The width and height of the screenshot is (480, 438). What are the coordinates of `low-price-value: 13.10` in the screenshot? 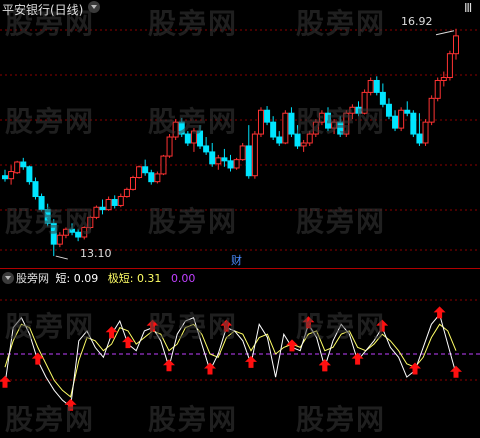 It's located at (96, 253).